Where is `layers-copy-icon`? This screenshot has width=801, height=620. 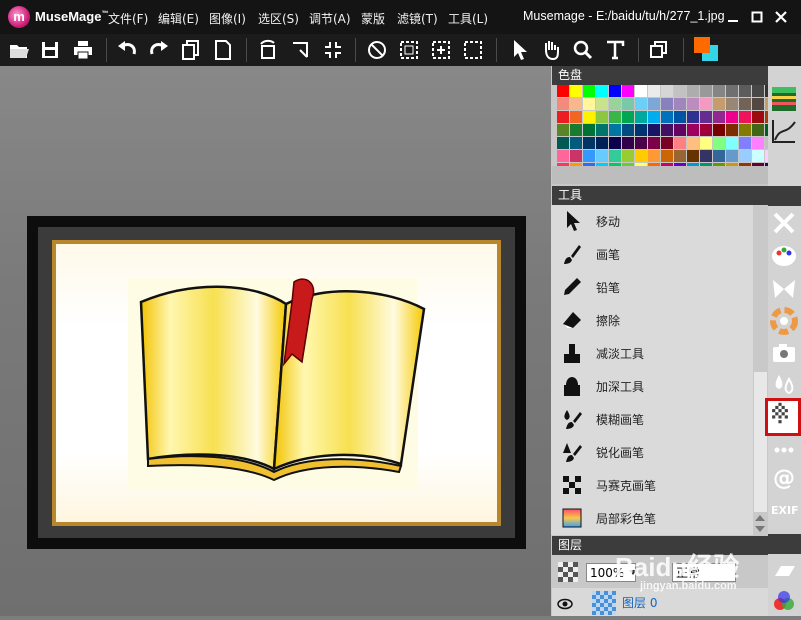 layers-copy-icon is located at coordinates (659, 50).